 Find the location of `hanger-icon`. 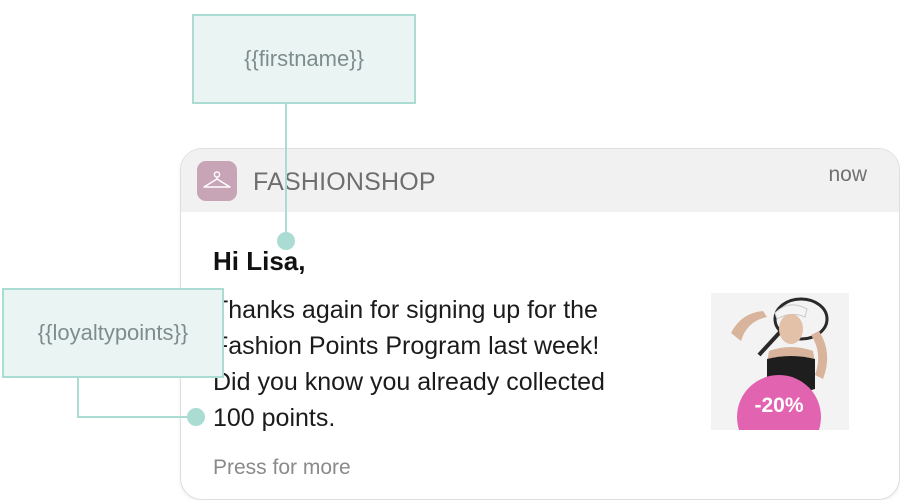

hanger-icon is located at coordinates (217, 179).